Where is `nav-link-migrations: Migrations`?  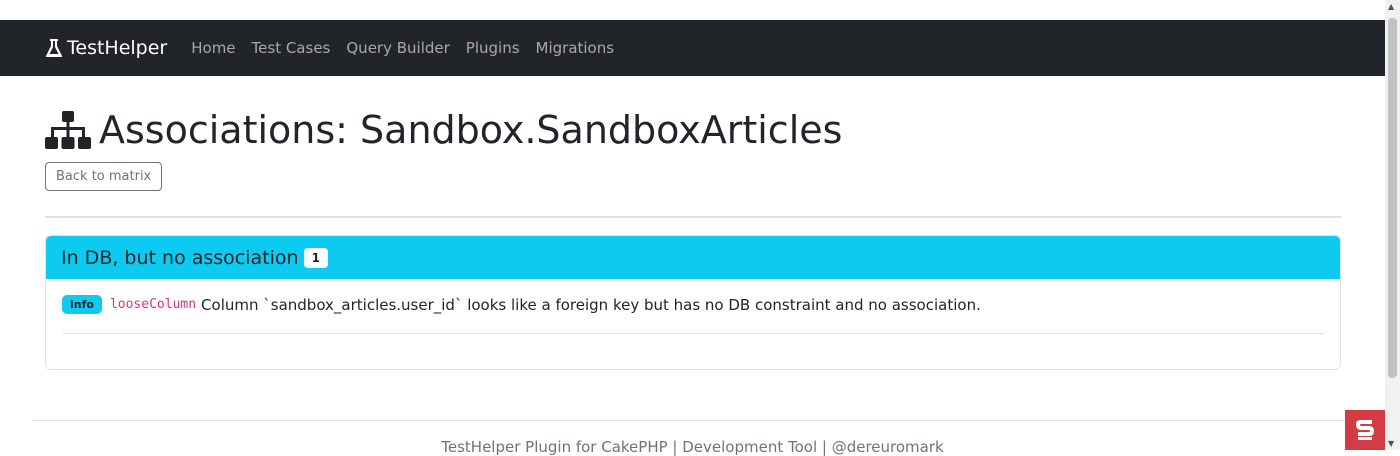
nav-link-migrations: Migrations is located at coordinates (575, 48).